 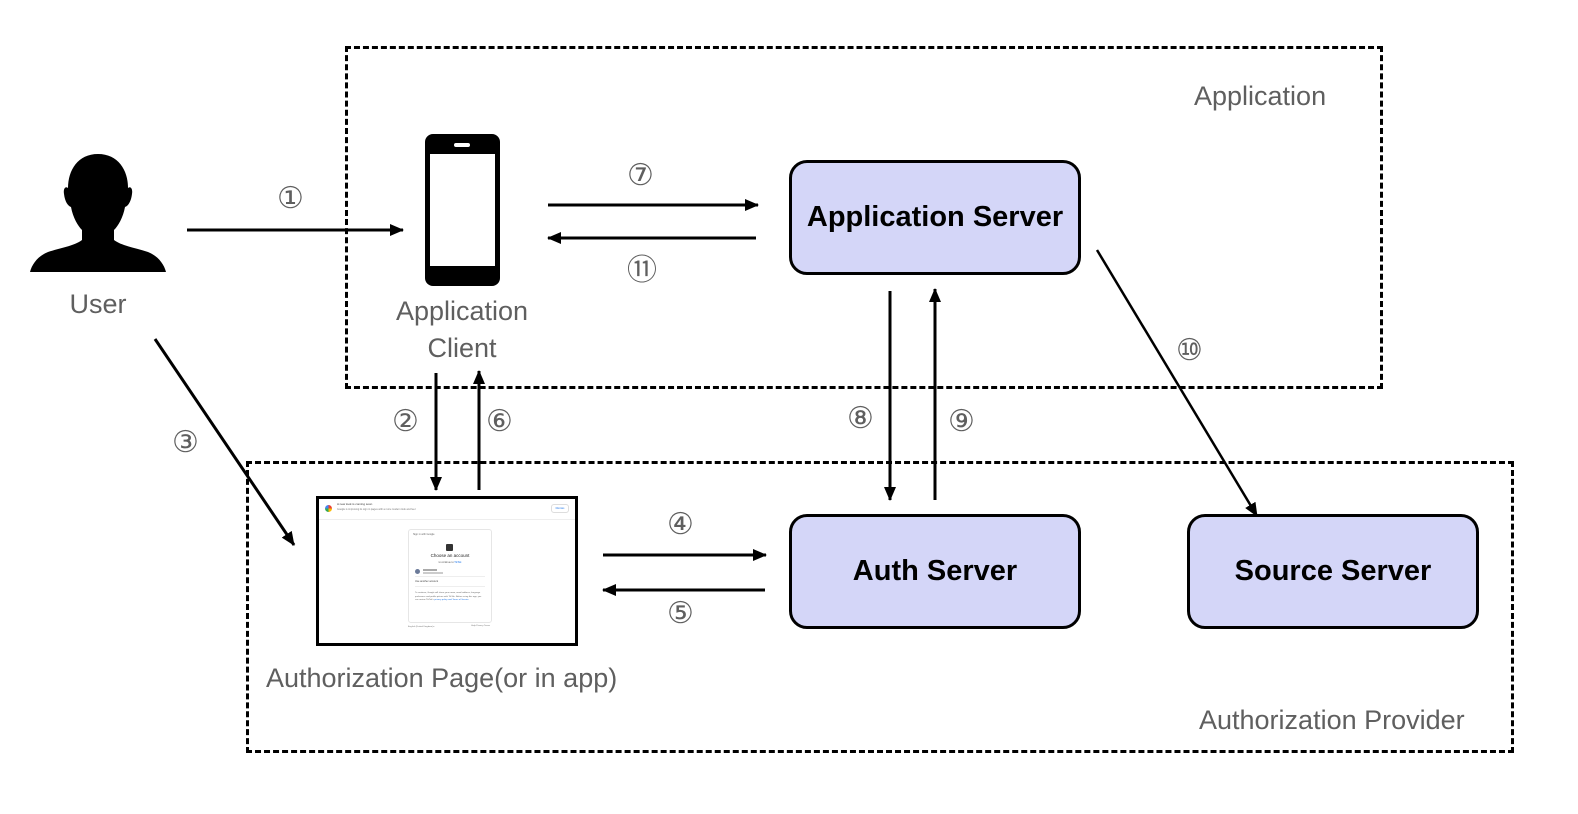 I want to click on step-label-11: ⑪, so click(x=642, y=270).